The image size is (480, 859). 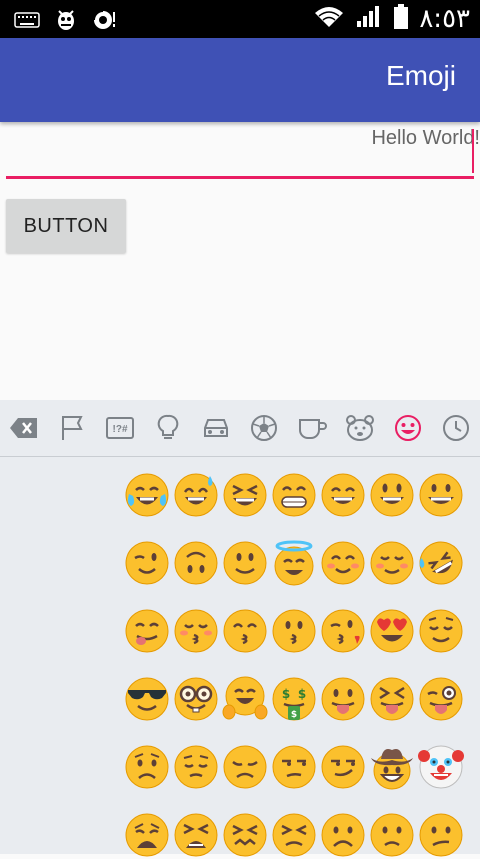 What do you see at coordinates (146, 766) in the screenshot?
I see `emoji-worried` at bounding box center [146, 766].